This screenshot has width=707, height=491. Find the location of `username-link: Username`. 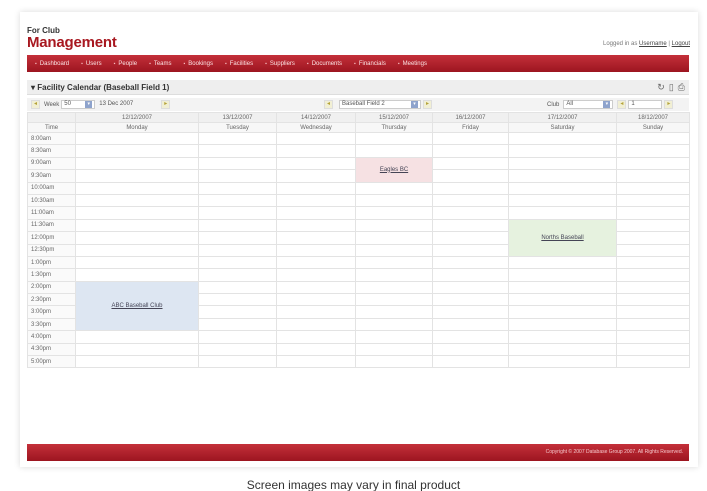

username-link: Username is located at coordinates (653, 44).